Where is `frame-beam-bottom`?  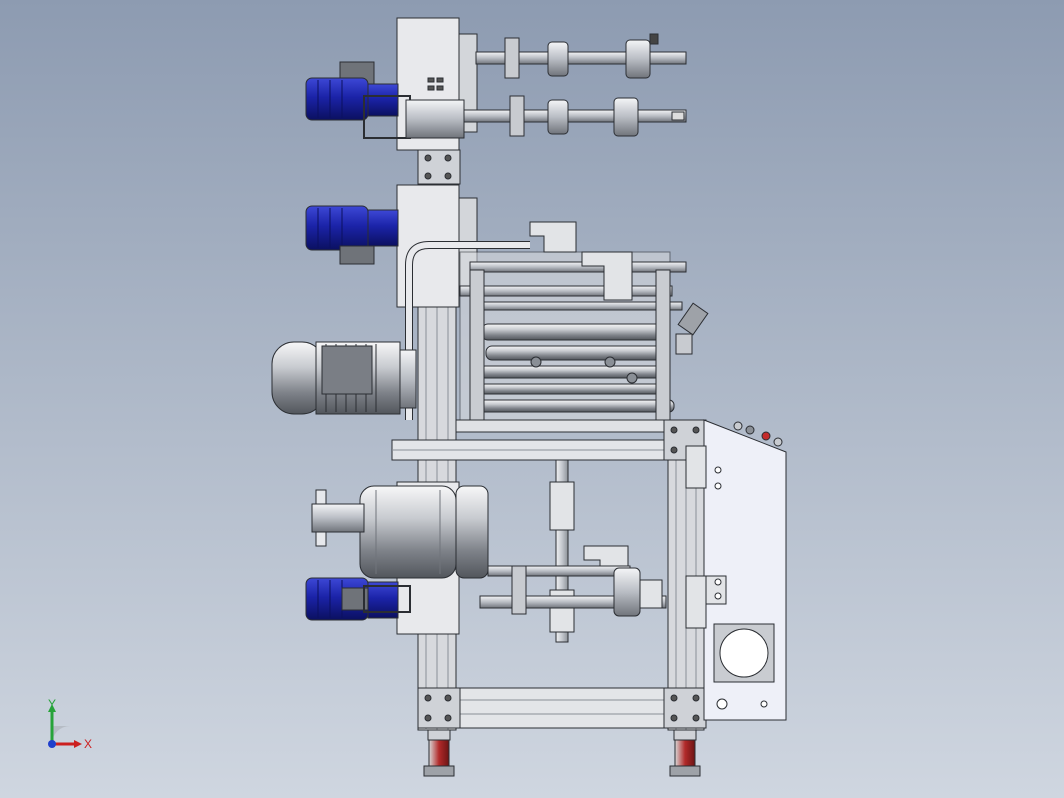 frame-beam-bottom is located at coordinates (561, 708).